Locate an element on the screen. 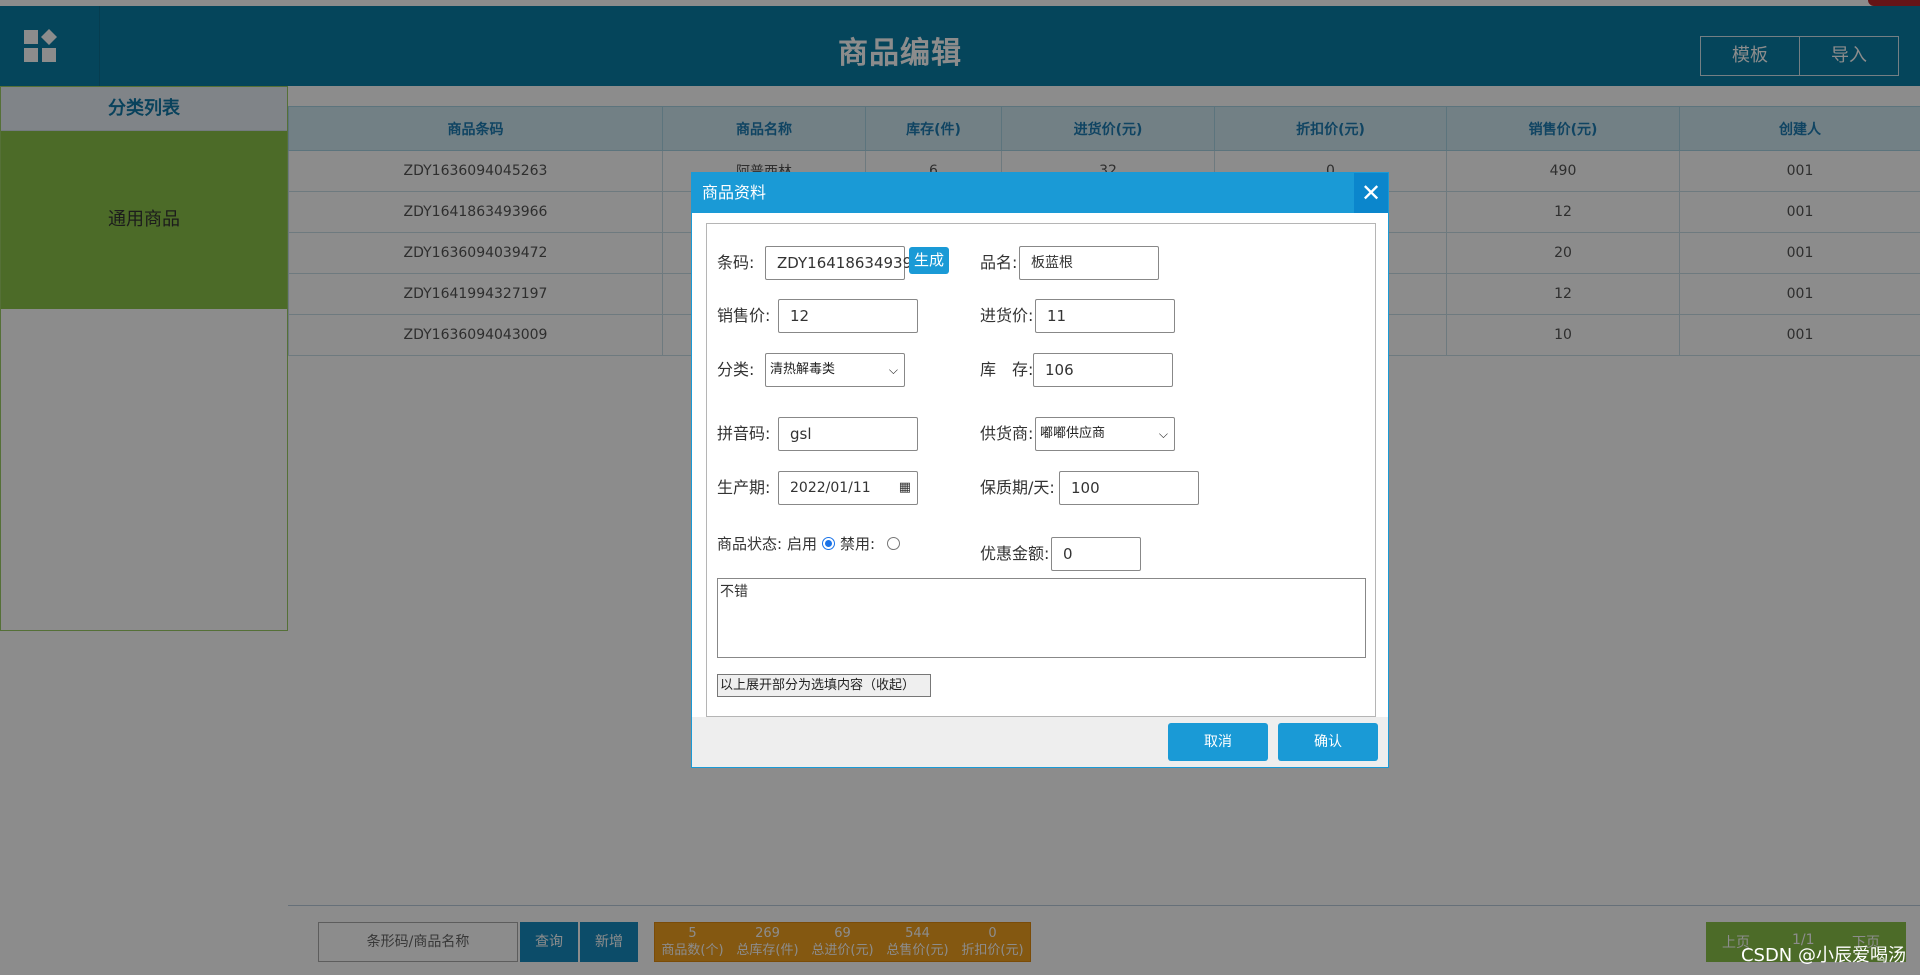 The image size is (1920, 975). dialog-title: 商品资料 is located at coordinates (734, 192).